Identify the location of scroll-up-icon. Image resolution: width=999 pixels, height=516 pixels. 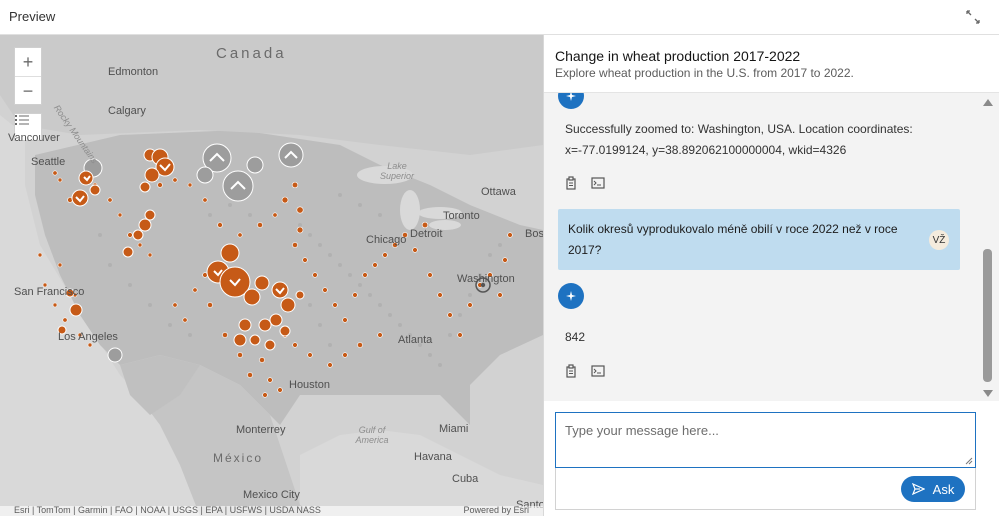
(988, 102).